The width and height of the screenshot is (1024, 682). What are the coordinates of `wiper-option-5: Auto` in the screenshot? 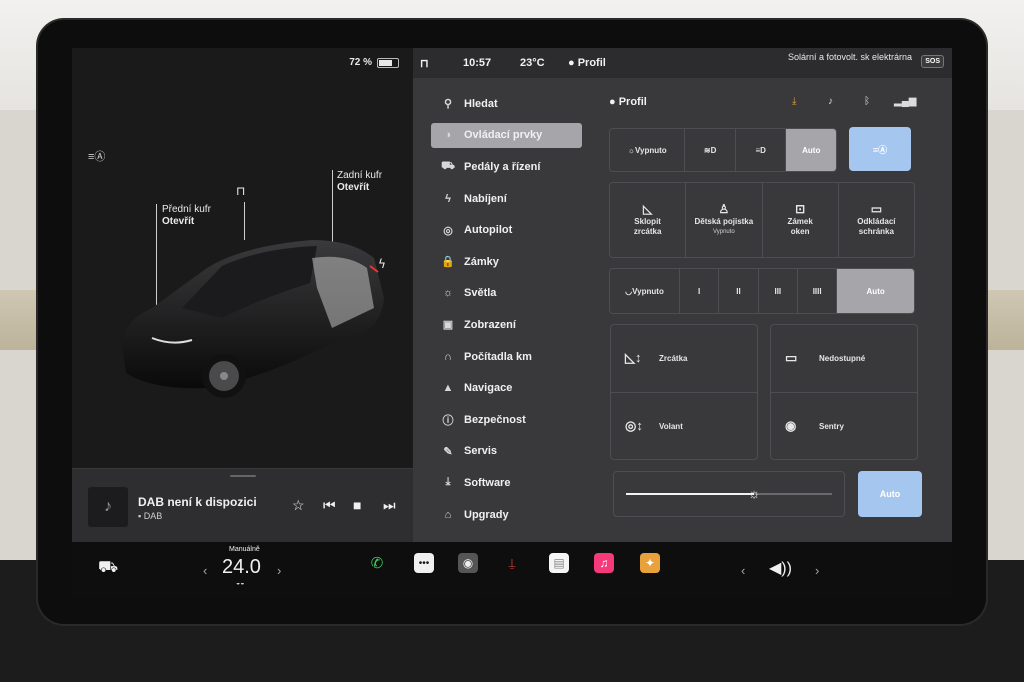 It's located at (875, 291).